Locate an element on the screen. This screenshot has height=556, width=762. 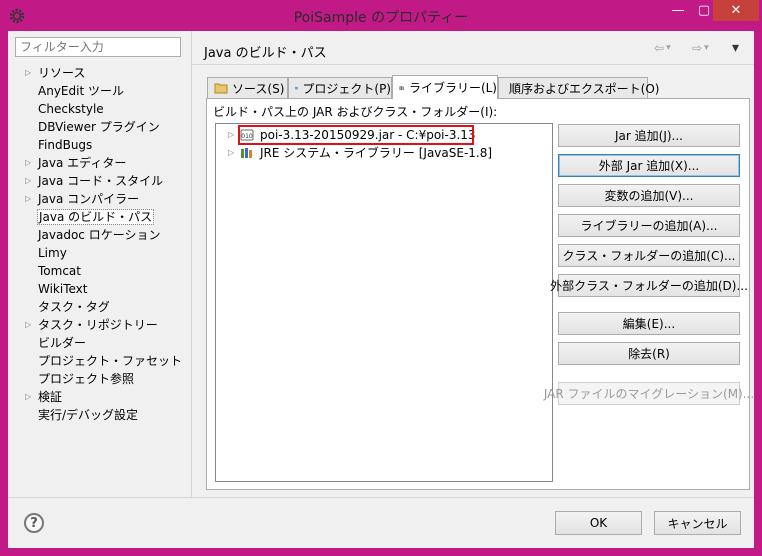
remove-button: 除去(R) is located at coordinates (649, 353).